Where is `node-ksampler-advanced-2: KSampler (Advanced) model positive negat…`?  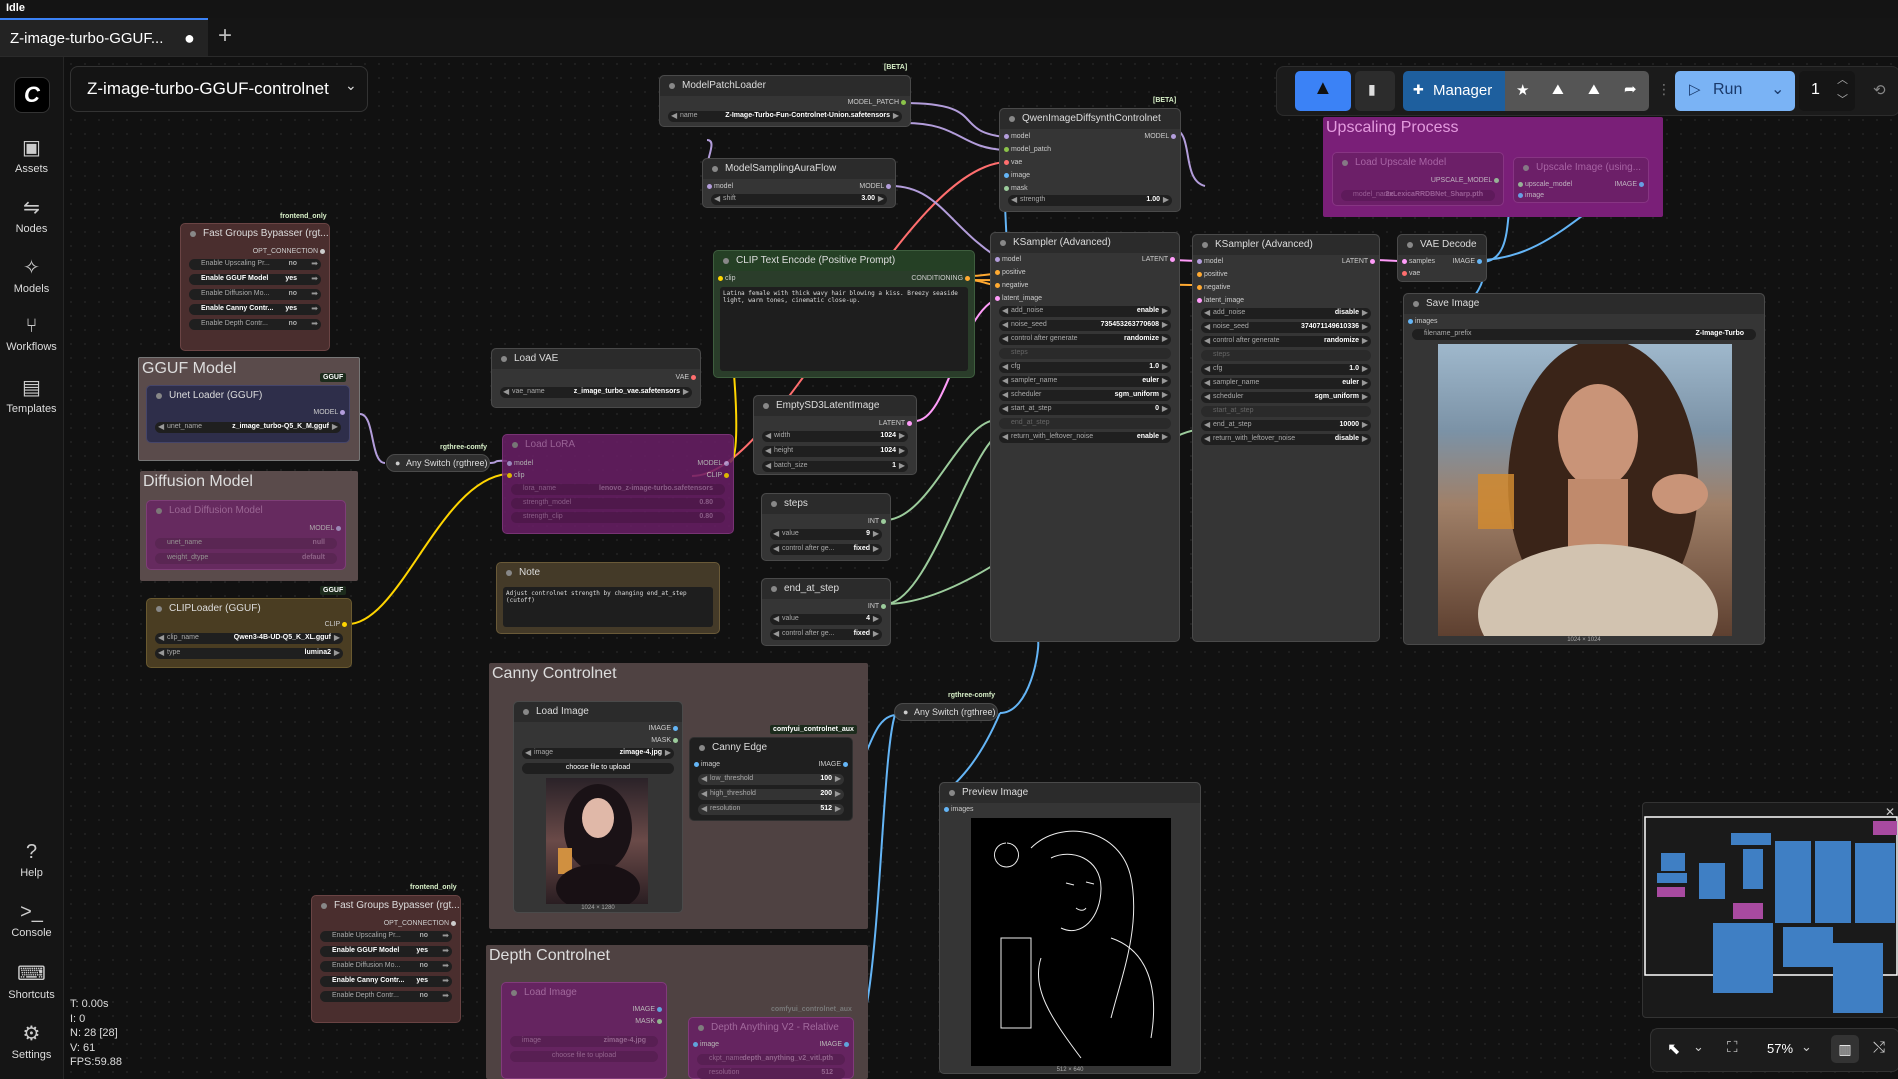 node-ksampler-advanced-2: KSampler (Advanced) model positive negat… is located at coordinates (1286, 438).